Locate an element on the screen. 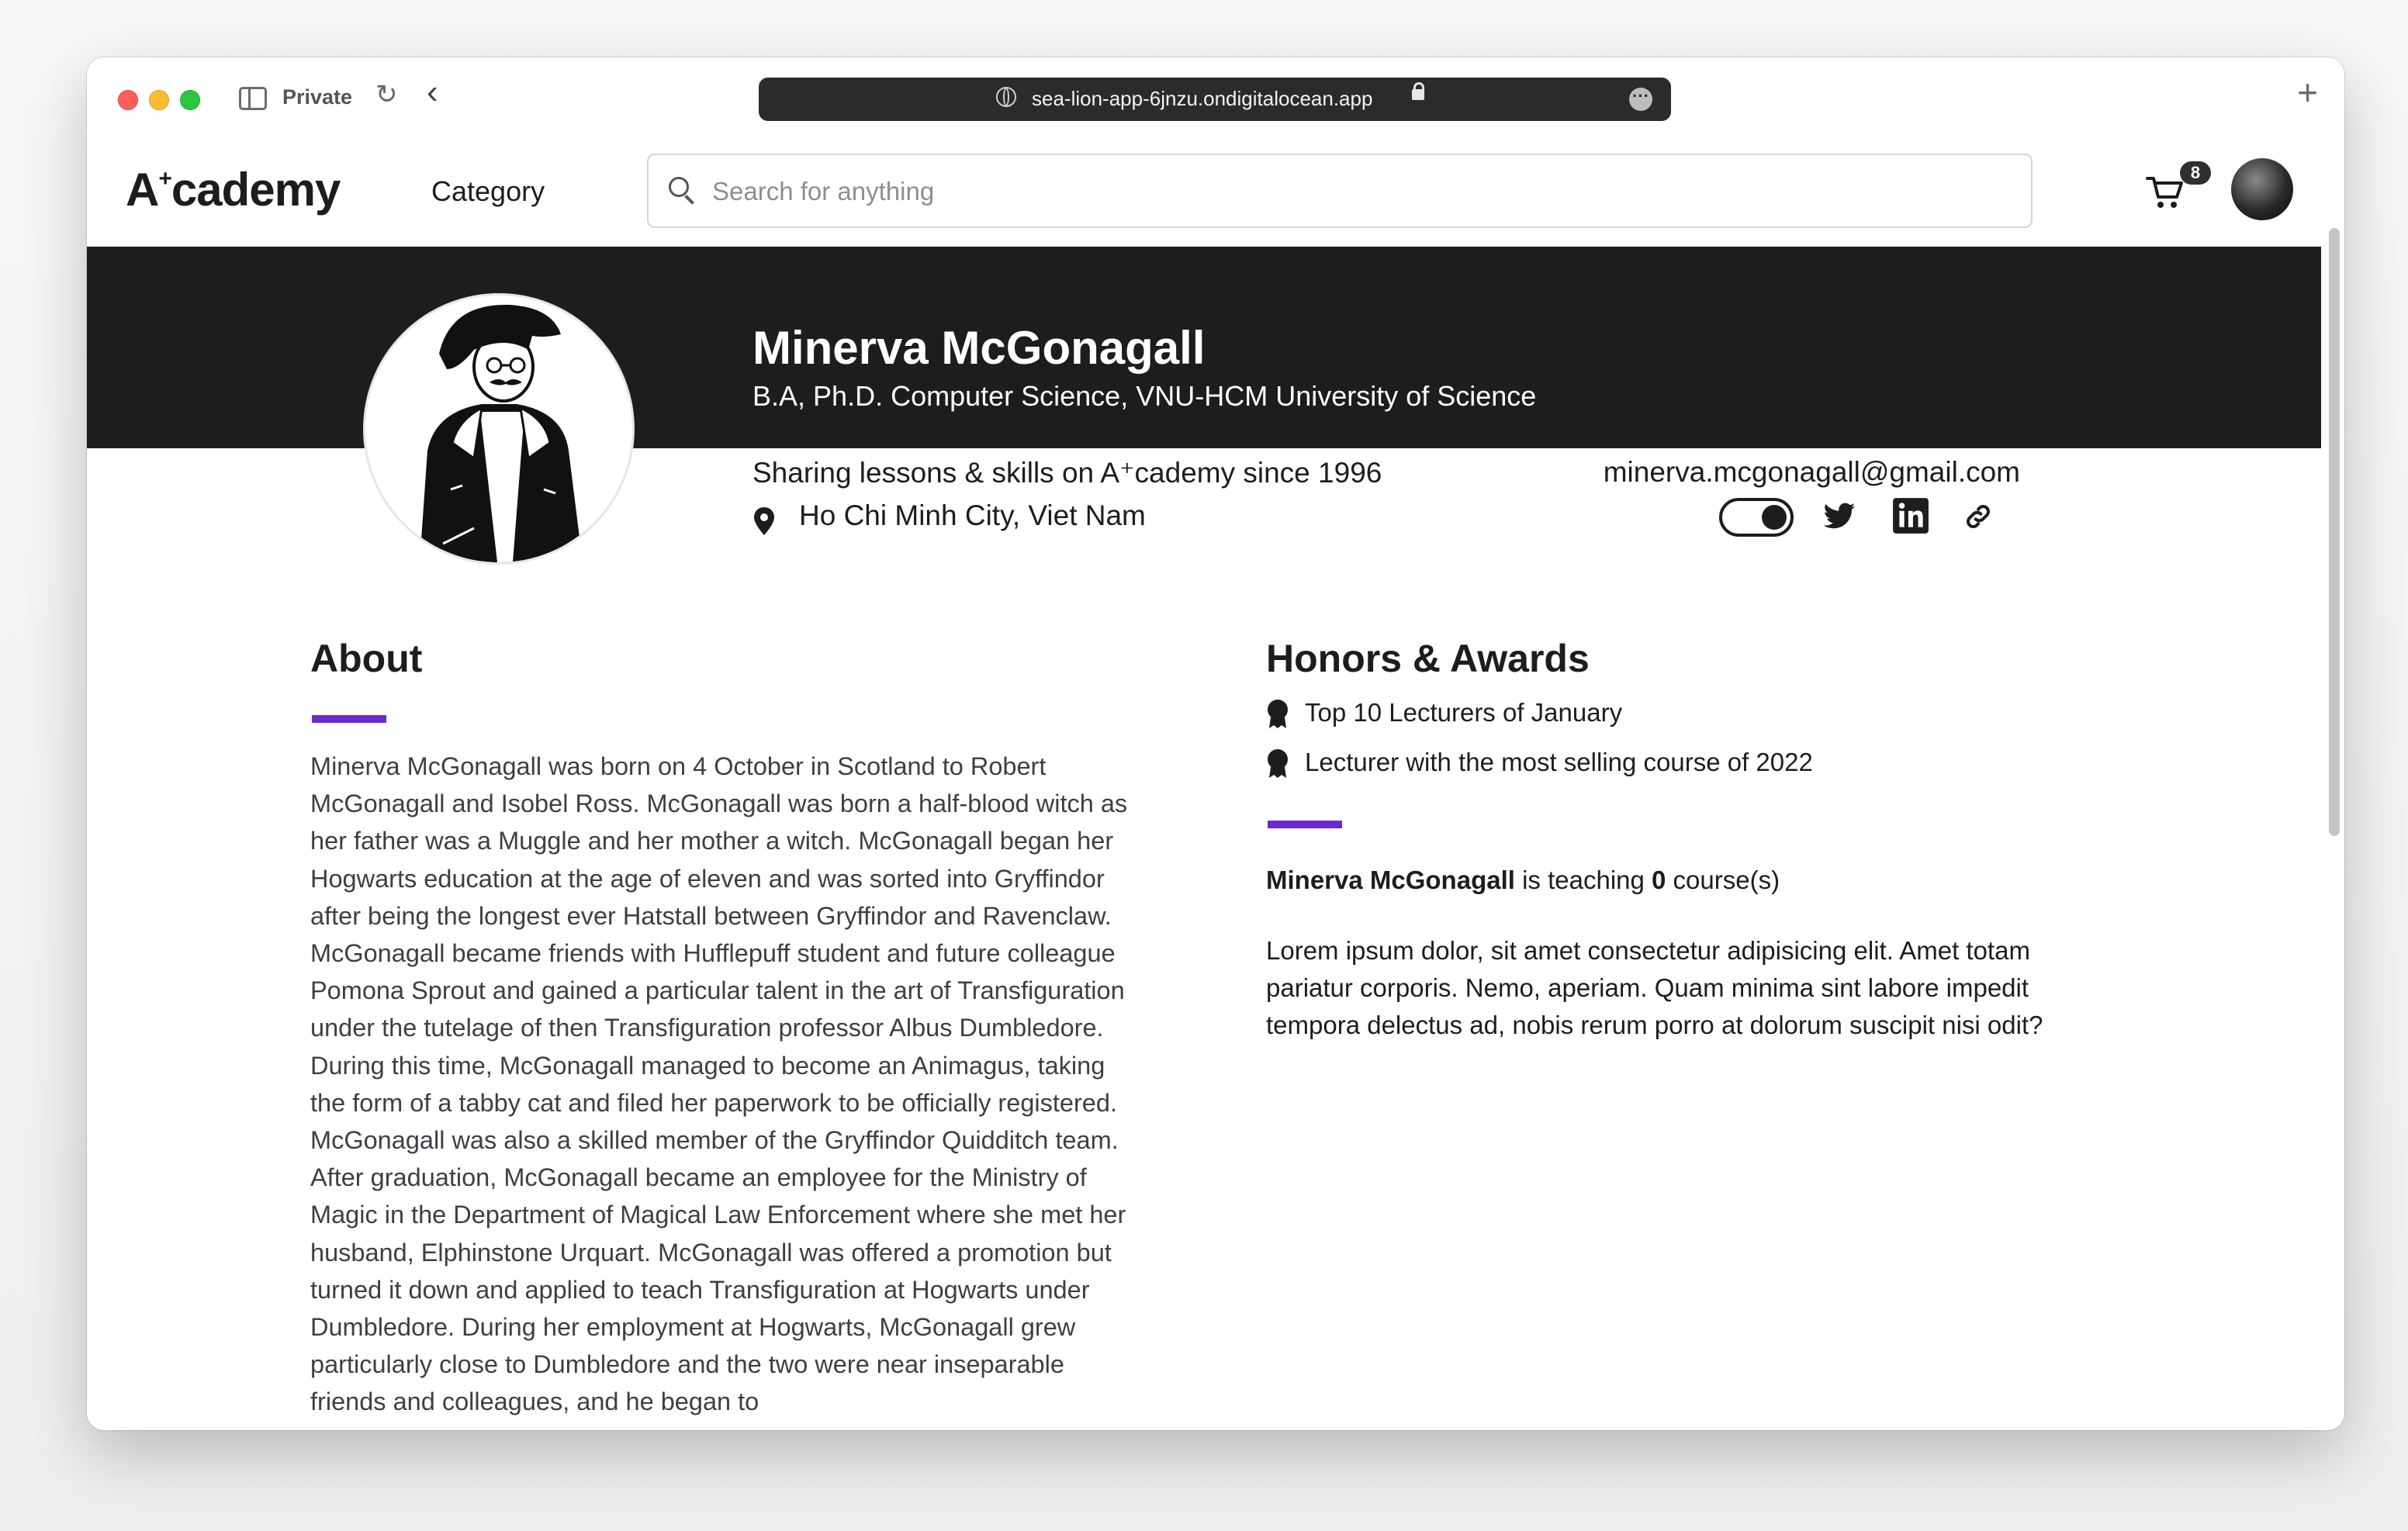 This screenshot has height=1531, width=2408. more-icon: ··· is located at coordinates (1640, 99).